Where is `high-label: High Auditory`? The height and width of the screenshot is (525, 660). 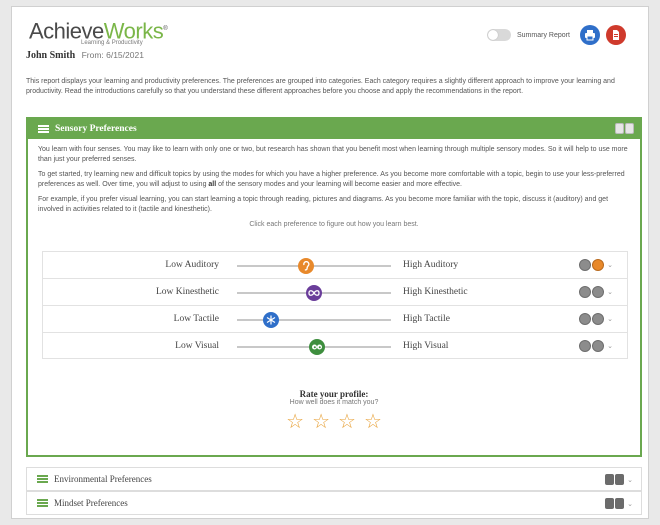
high-label: High Auditory is located at coordinates (431, 265).